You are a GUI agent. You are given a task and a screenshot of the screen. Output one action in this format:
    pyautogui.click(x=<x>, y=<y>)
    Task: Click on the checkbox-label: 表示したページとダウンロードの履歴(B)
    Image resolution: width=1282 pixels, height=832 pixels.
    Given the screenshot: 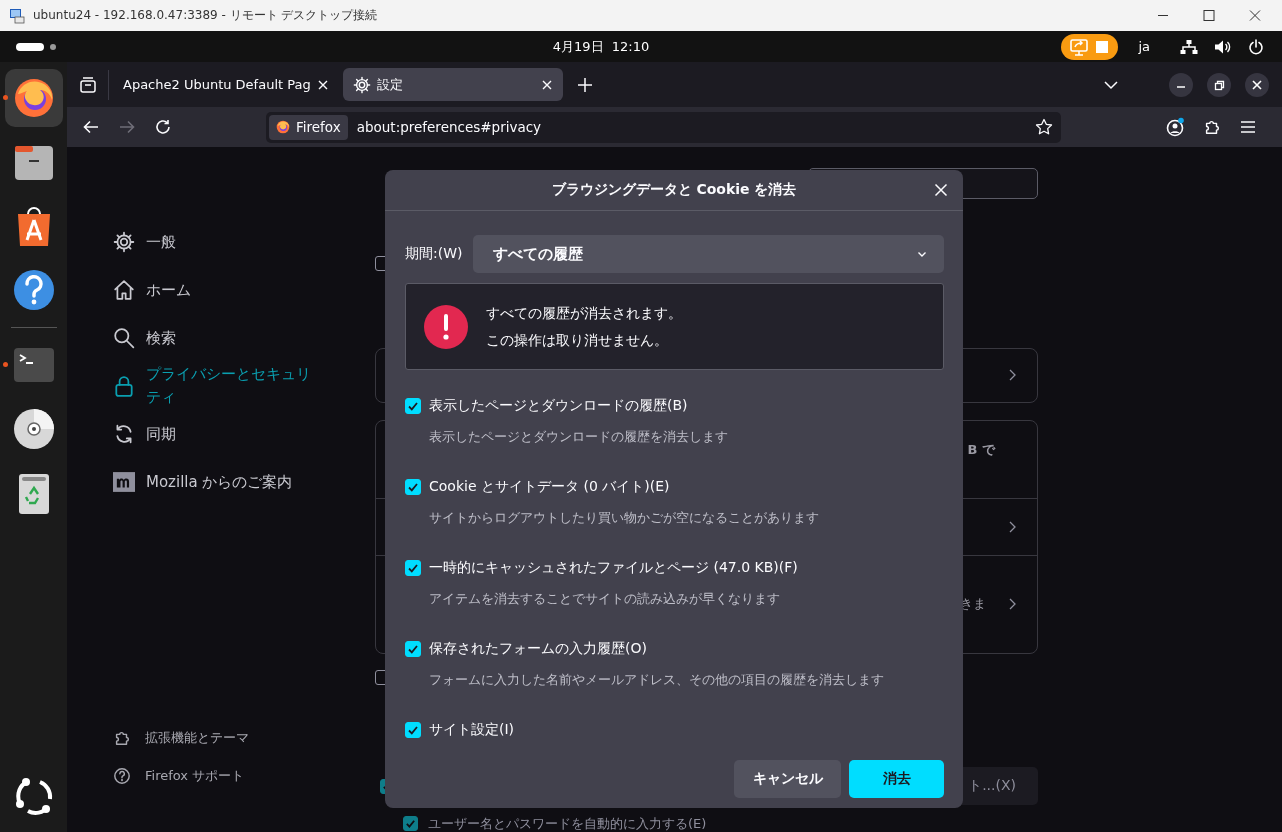 What is the action you would take?
    pyautogui.click(x=558, y=406)
    